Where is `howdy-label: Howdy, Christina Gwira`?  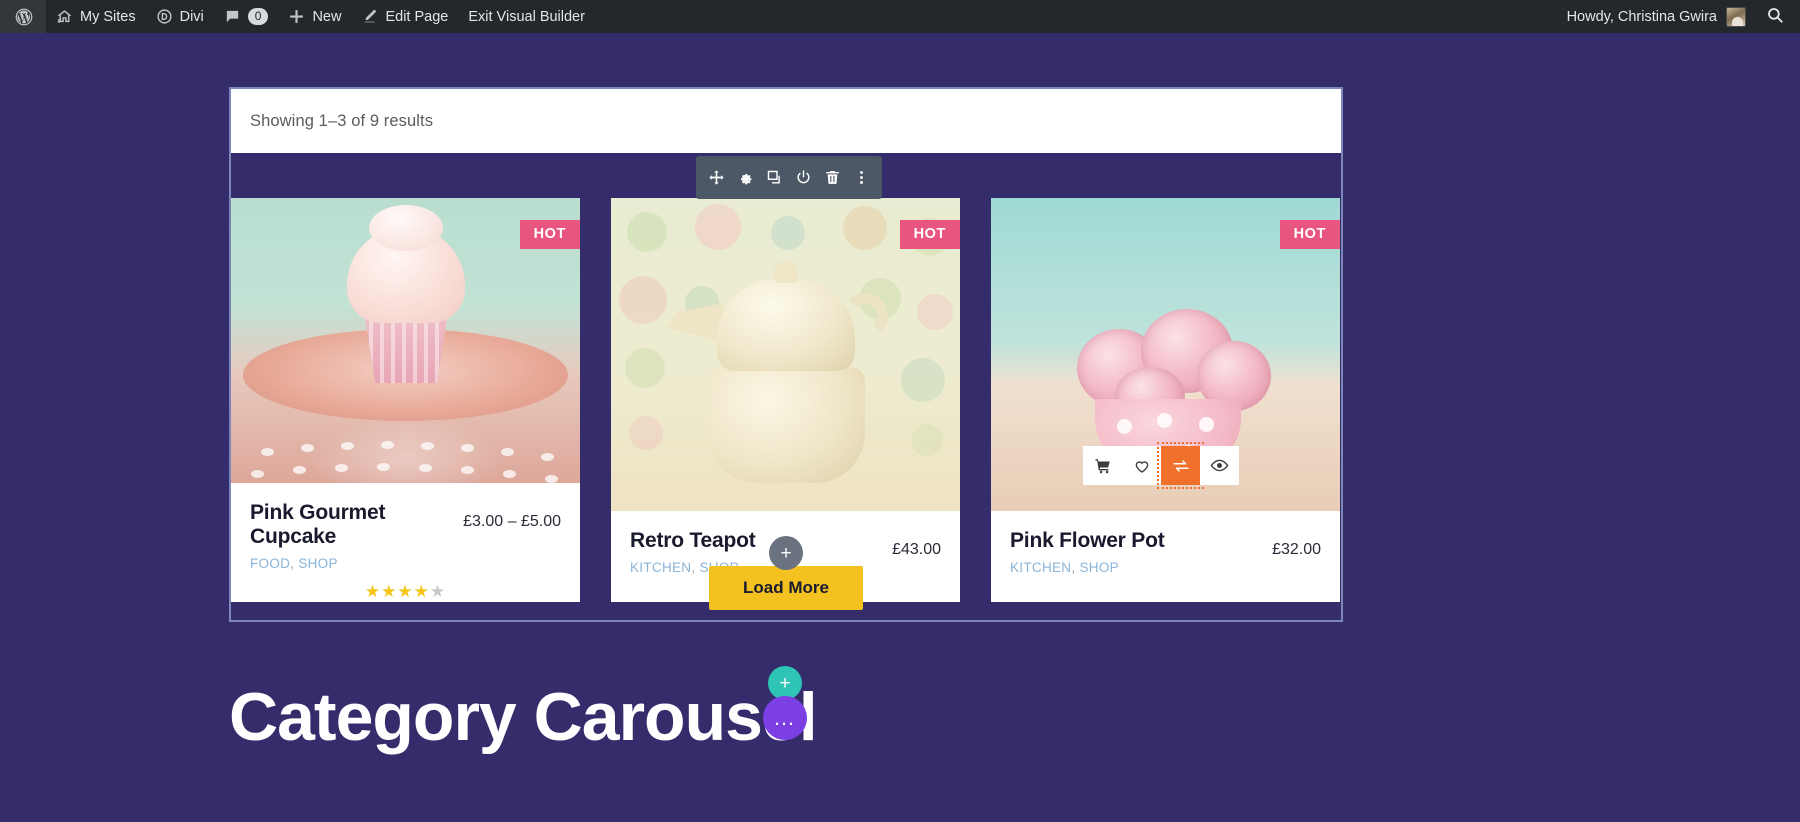
howdy-label: Howdy, Christina Gwira is located at coordinates (1641, 16).